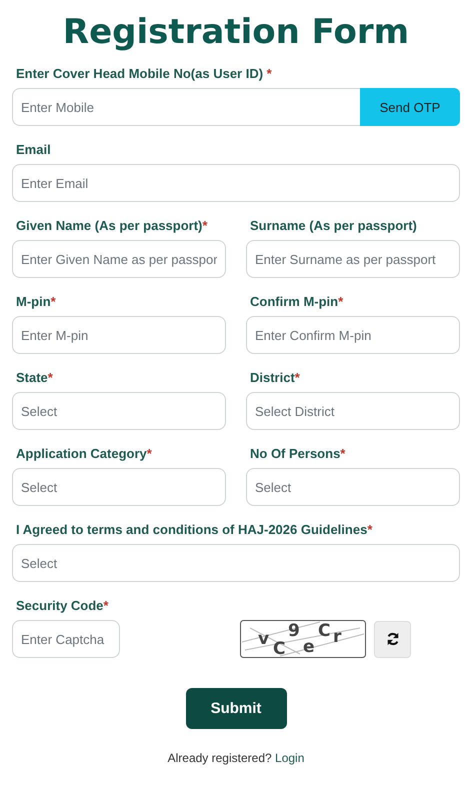 The image size is (468, 793). What do you see at coordinates (236, 32) in the screenshot?
I see `form-title: Registration Form` at bounding box center [236, 32].